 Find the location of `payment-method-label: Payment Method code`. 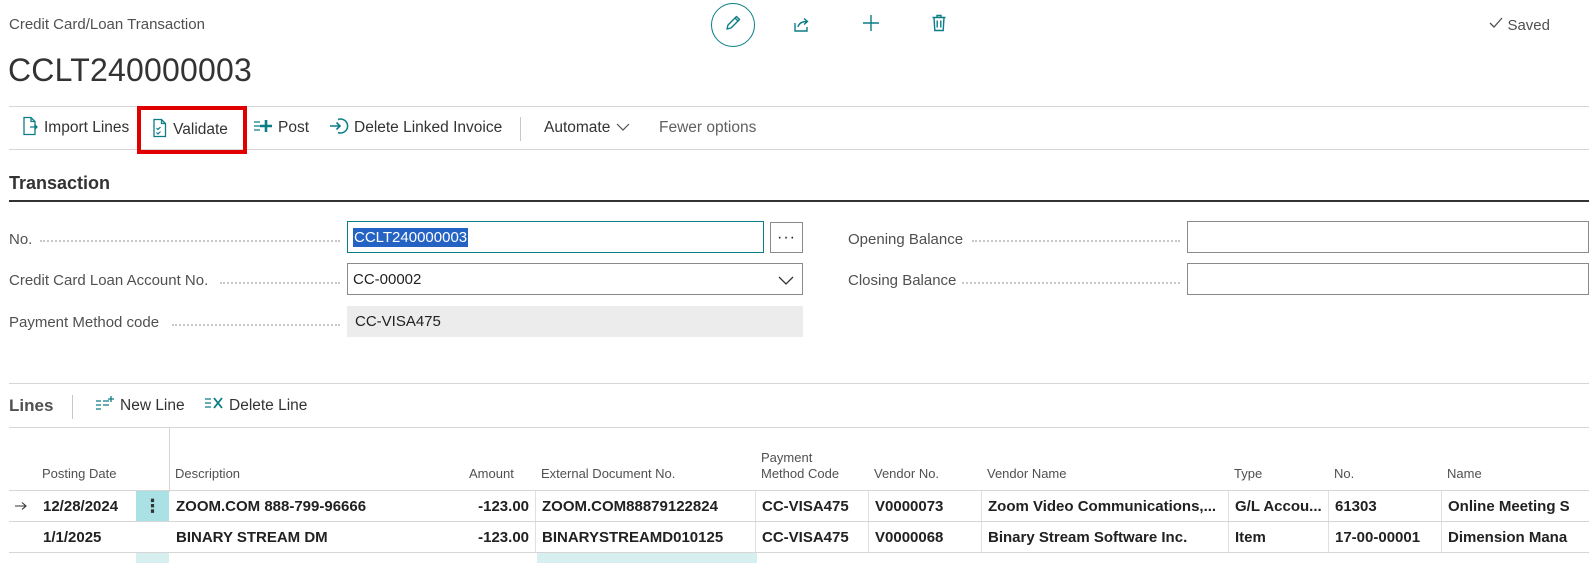

payment-method-label: Payment Method code is located at coordinates (84, 322).